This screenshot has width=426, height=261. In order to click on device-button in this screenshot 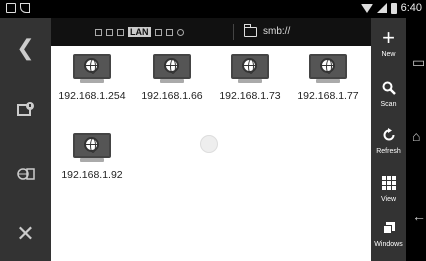, I will do `click(25, 174)`.